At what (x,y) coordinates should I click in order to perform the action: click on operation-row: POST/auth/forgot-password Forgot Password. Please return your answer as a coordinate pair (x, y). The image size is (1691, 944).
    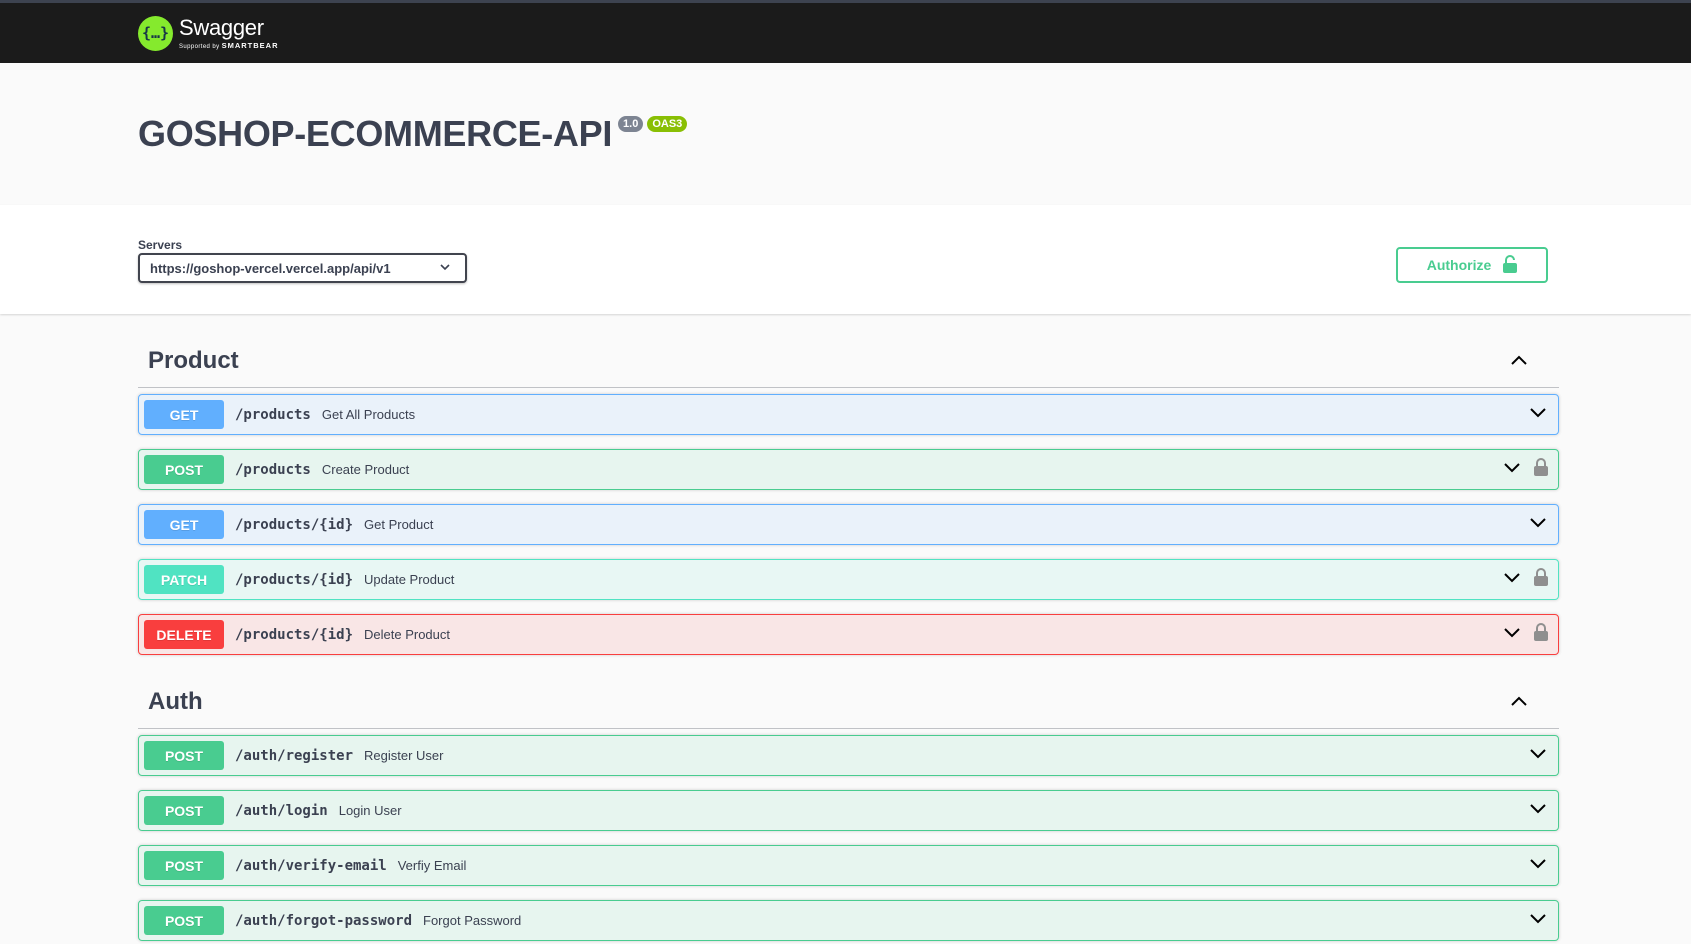
    Looking at the image, I should click on (848, 920).